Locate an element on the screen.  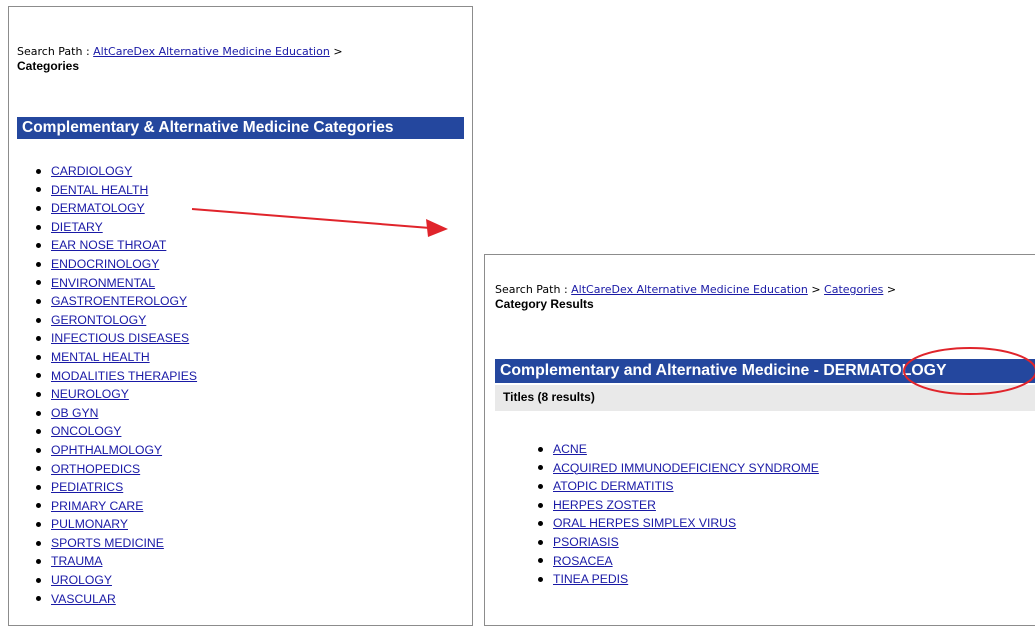
category-link: NEUROLOGY is located at coordinates (90, 394).